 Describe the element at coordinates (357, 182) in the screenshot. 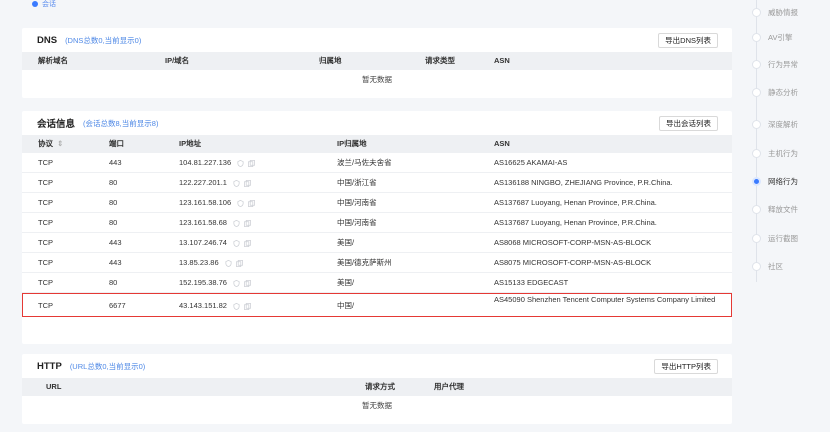

I see `cell-location: 中国/浙江省` at that location.